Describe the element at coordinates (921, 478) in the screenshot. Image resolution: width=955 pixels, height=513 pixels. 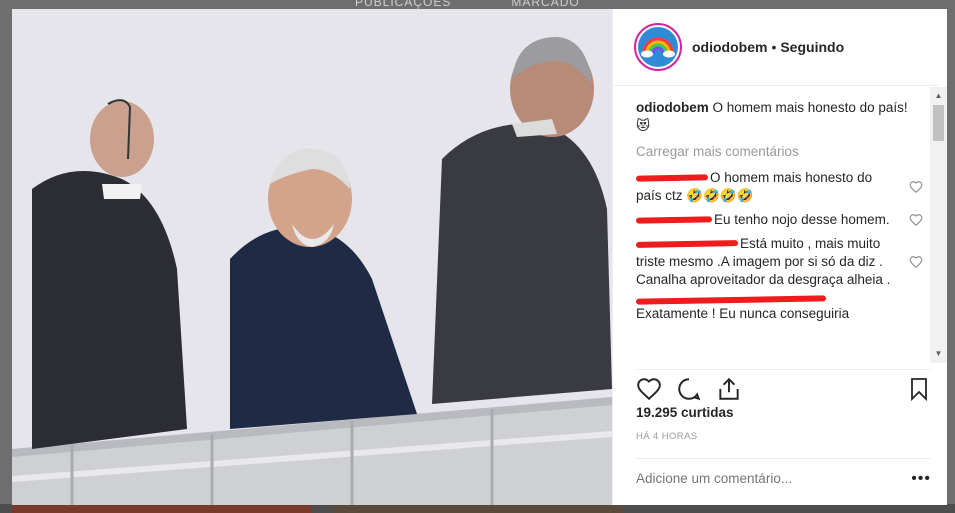
I see `more-options-icon: •••` at that location.